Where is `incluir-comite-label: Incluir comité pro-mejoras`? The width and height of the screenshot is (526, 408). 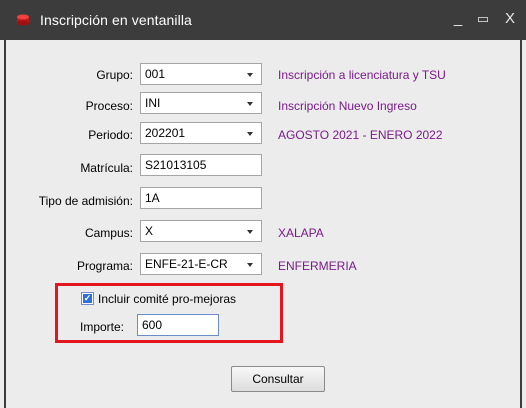 incluir-comite-label: Incluir comité pro-mejoras is located at coordinates (167, 299).